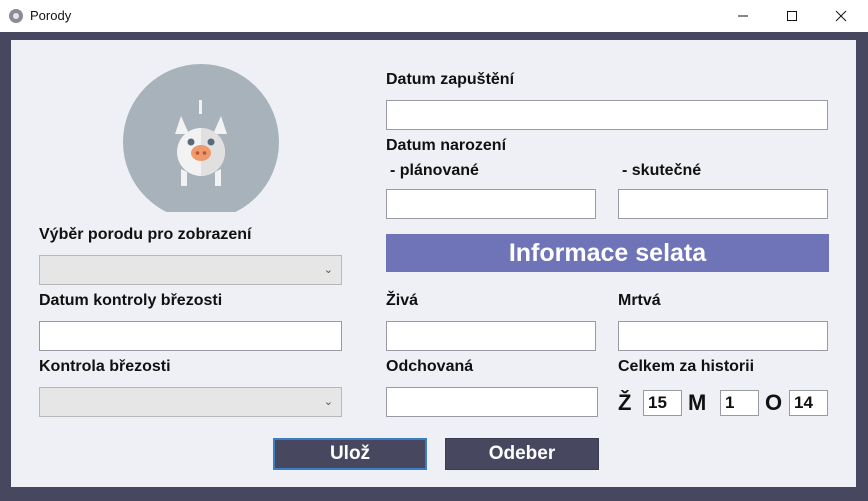 The width and height of the screenshot is (868, 501). I want to click on insemination-date-field, so click(607, 115).